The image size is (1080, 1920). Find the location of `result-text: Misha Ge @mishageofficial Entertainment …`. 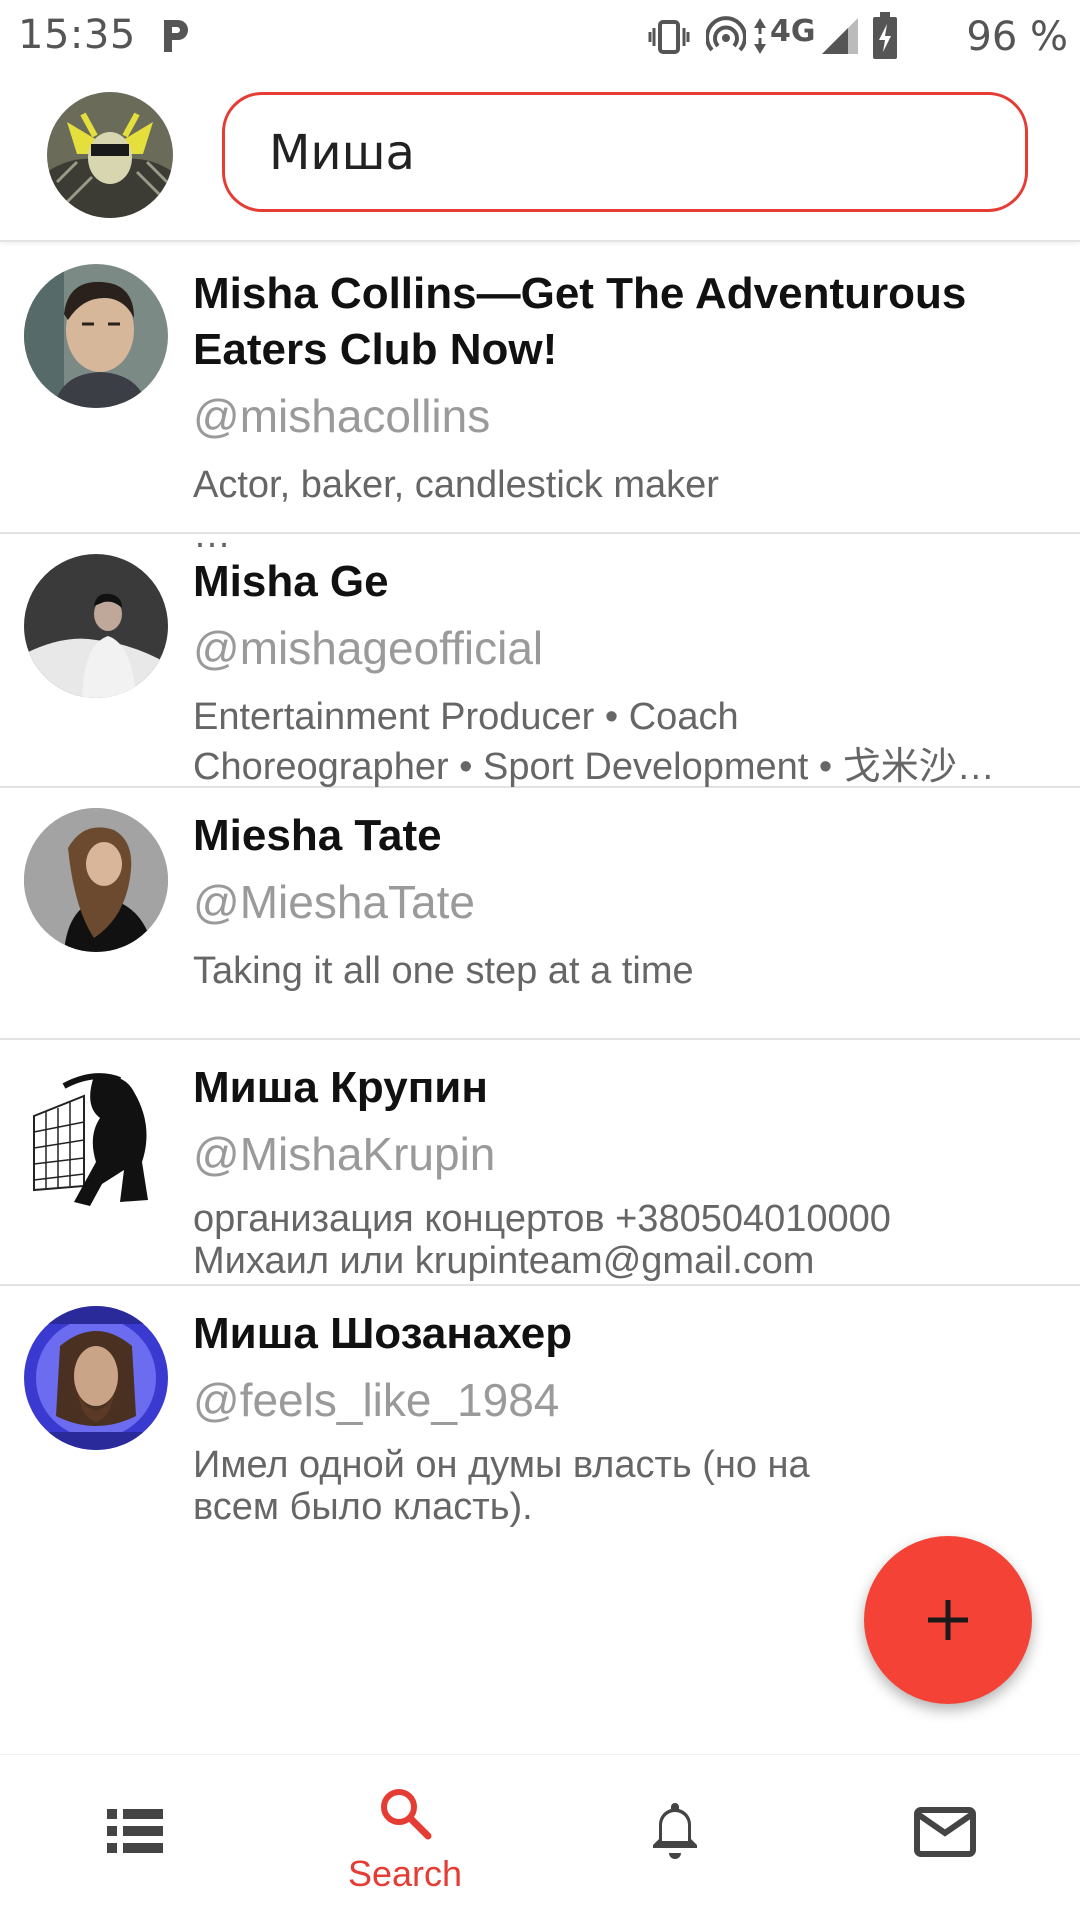

result-text: Misha Ge @mishageofficial Entertainment … is located at coordinates (623, 673).